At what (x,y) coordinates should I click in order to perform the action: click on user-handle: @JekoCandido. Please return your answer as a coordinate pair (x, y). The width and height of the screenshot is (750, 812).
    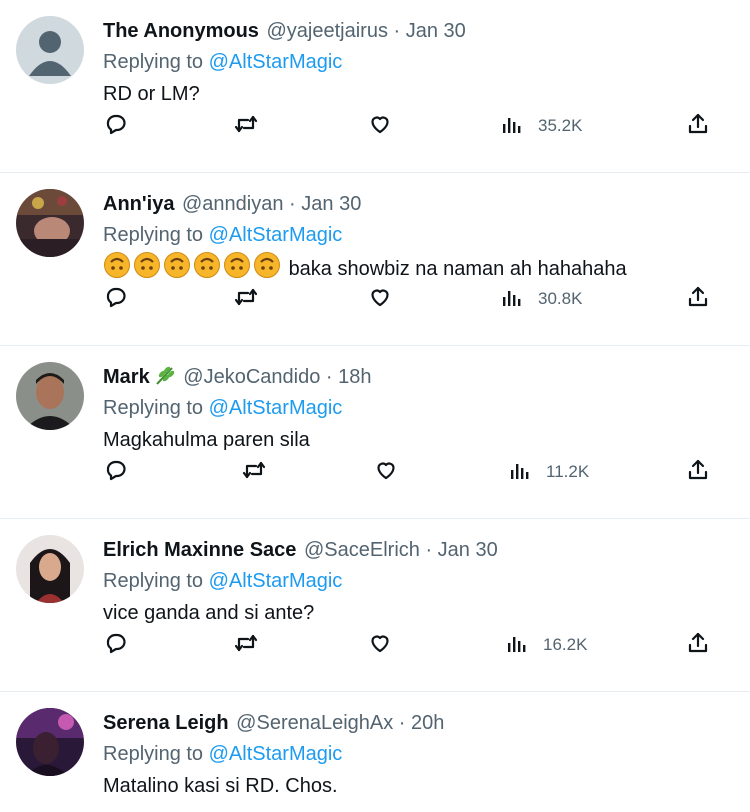
    Looking at the image, I should click on (251, 377).